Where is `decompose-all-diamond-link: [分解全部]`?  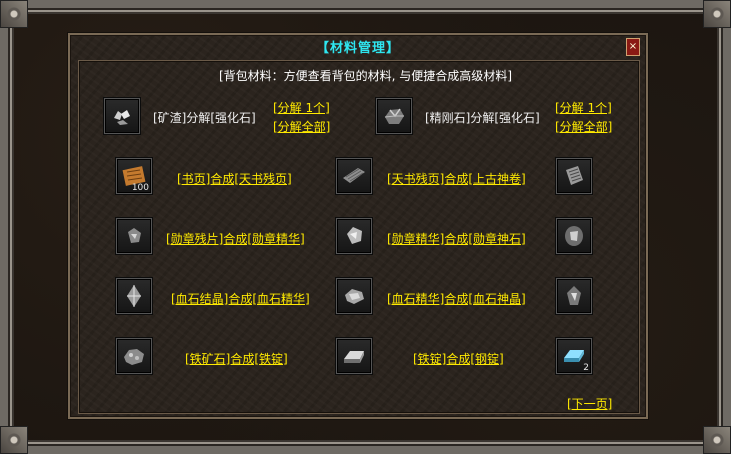
decompose-all-diamond-link: [分解全部] is located at coordinates (583, 126).